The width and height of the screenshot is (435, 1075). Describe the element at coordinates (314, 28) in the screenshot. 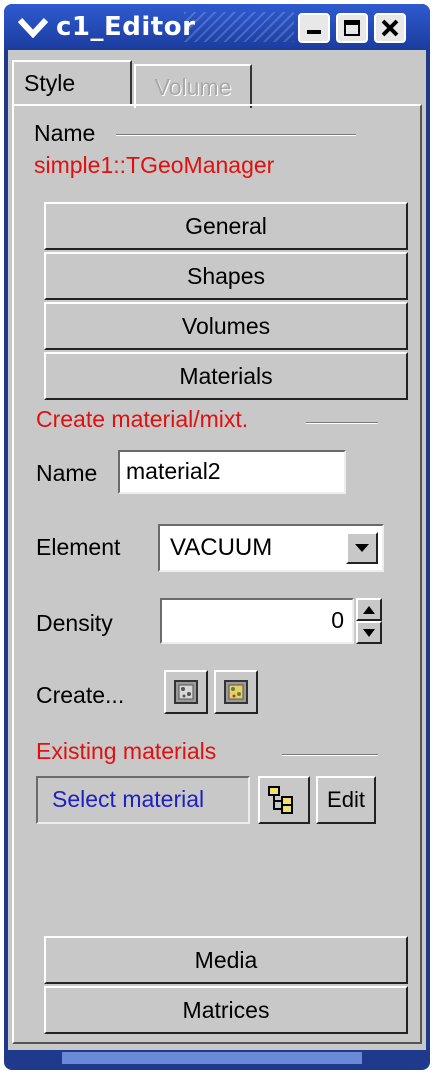

I see `minimize-button` at that location.